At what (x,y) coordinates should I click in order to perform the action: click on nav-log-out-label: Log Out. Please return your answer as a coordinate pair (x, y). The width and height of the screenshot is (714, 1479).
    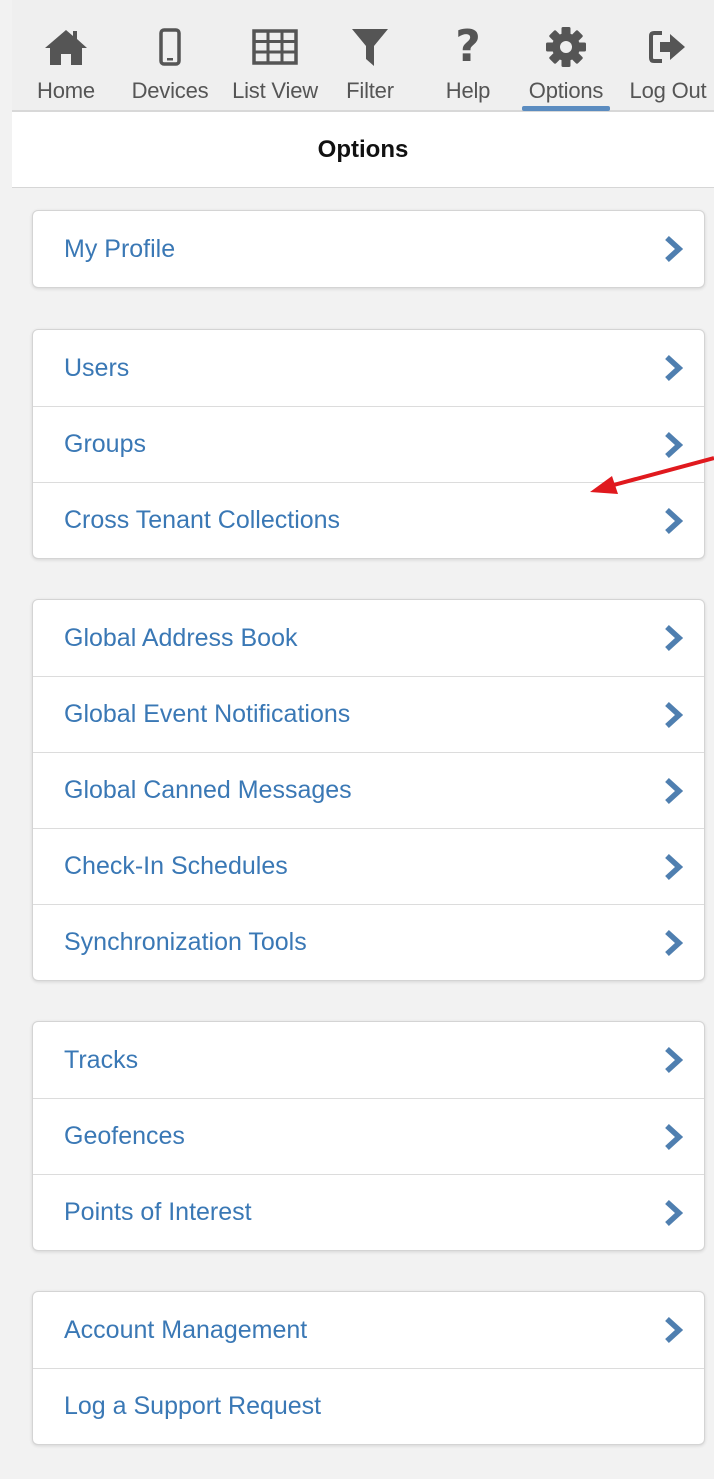
    Looking at the image, I should click on (668, 90).